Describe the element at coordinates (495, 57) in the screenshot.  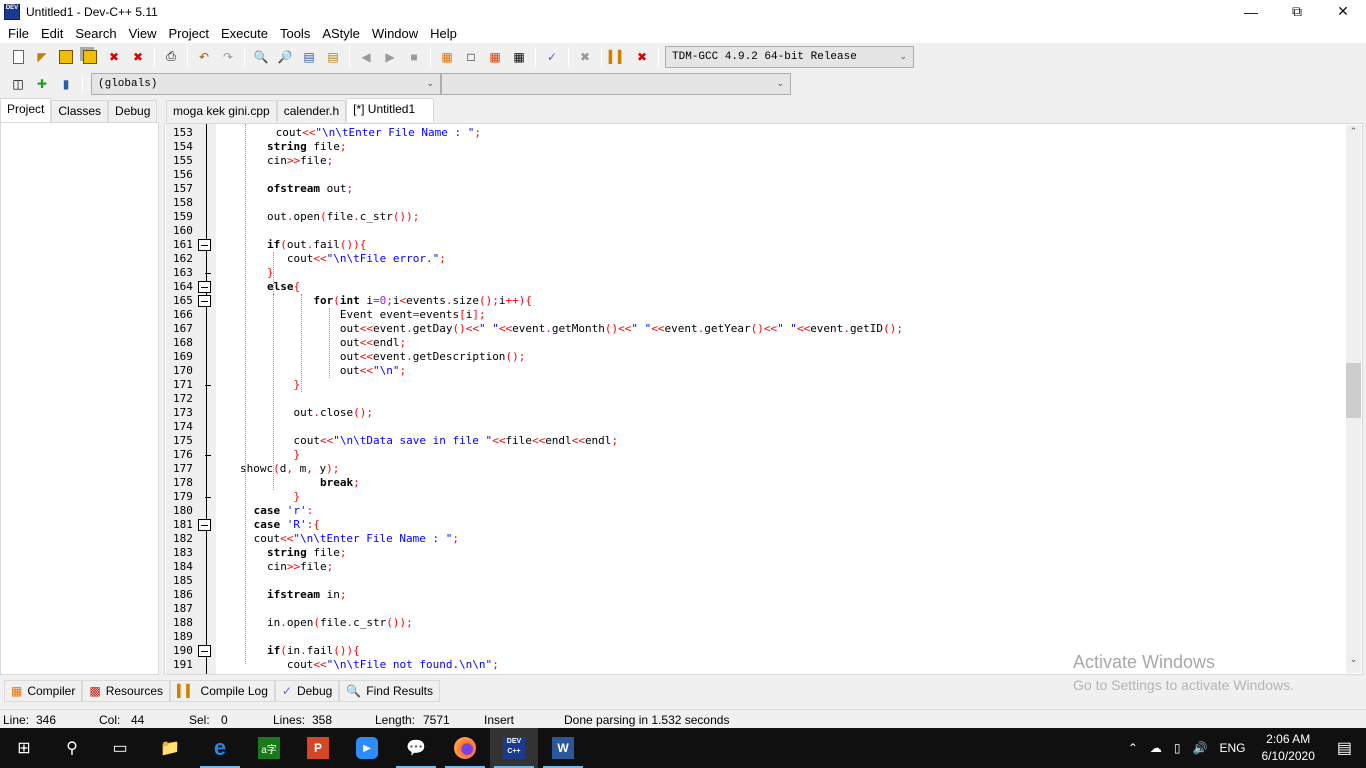
I see `compile-run-icon: ▦` at that location.